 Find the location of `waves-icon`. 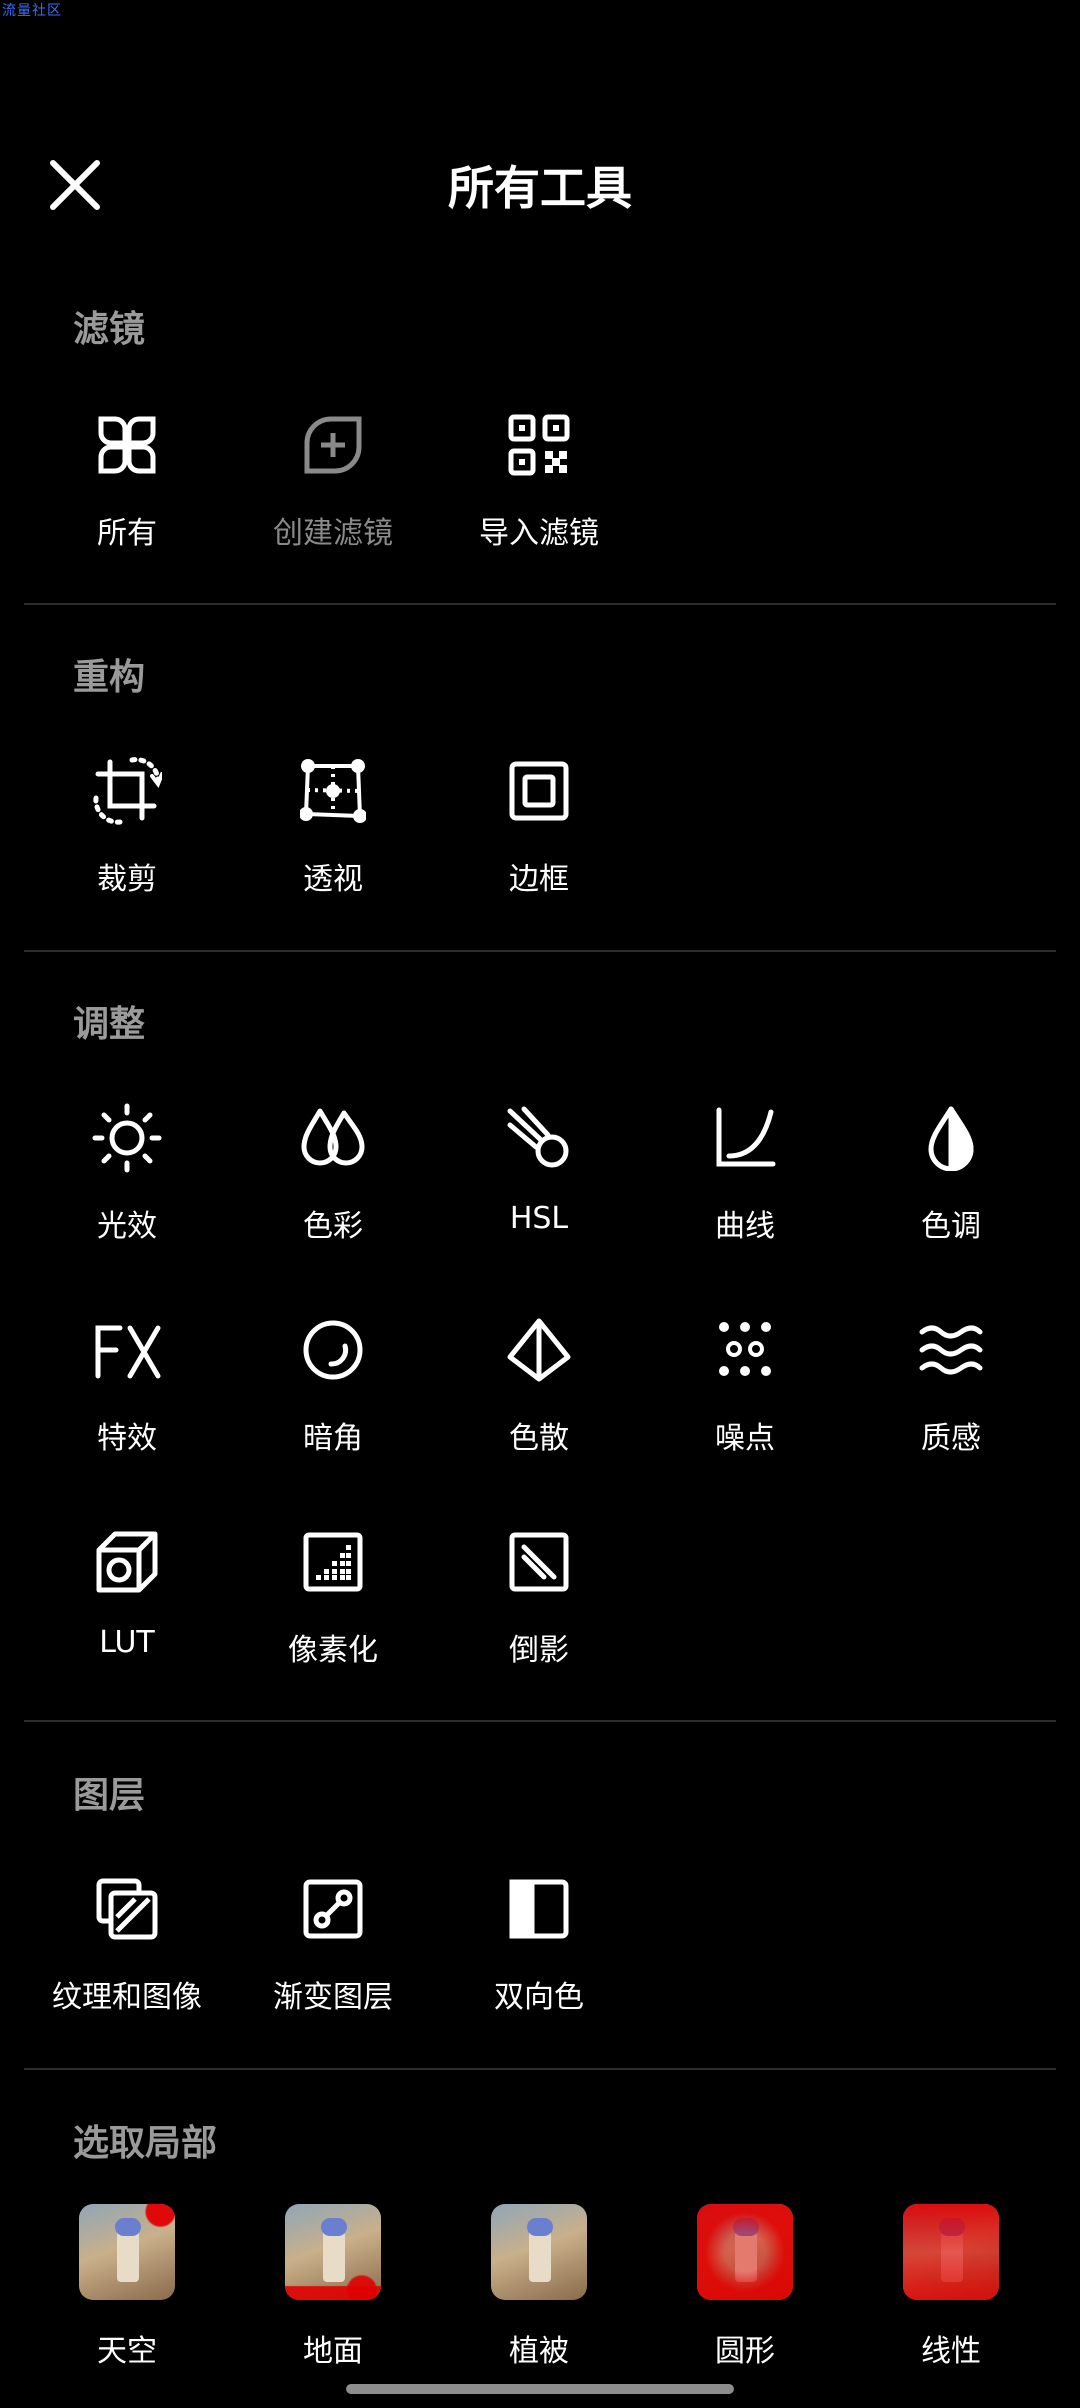

waves-icon is located at coordinates (951, 1350).